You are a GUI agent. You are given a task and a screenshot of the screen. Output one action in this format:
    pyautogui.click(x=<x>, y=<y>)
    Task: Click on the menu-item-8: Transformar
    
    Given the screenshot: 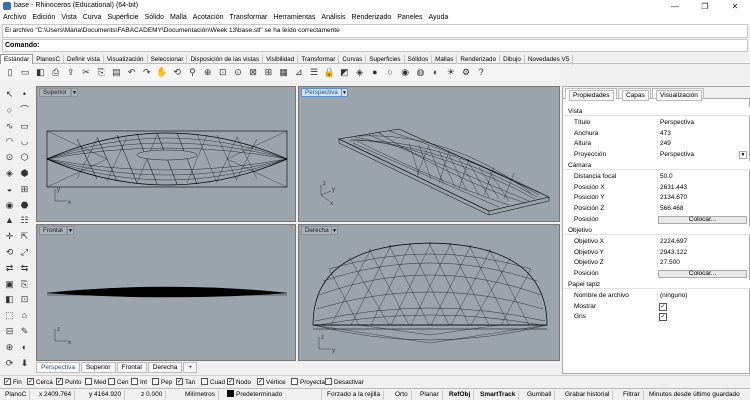 What is the action you would take?
    pyautogui.click(x=249, y=17)
    